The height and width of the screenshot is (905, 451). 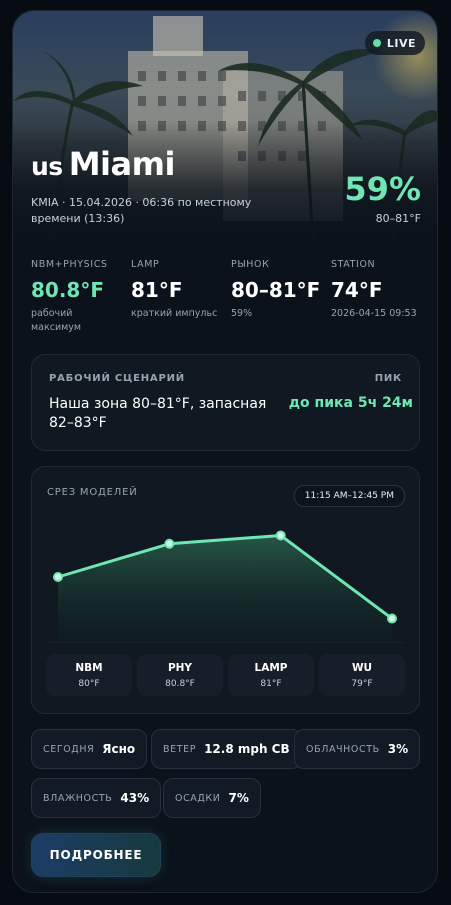 I want to click on stat-station: STATION 74°F 2026-04-15 09:53, so click(x=381, y=290).